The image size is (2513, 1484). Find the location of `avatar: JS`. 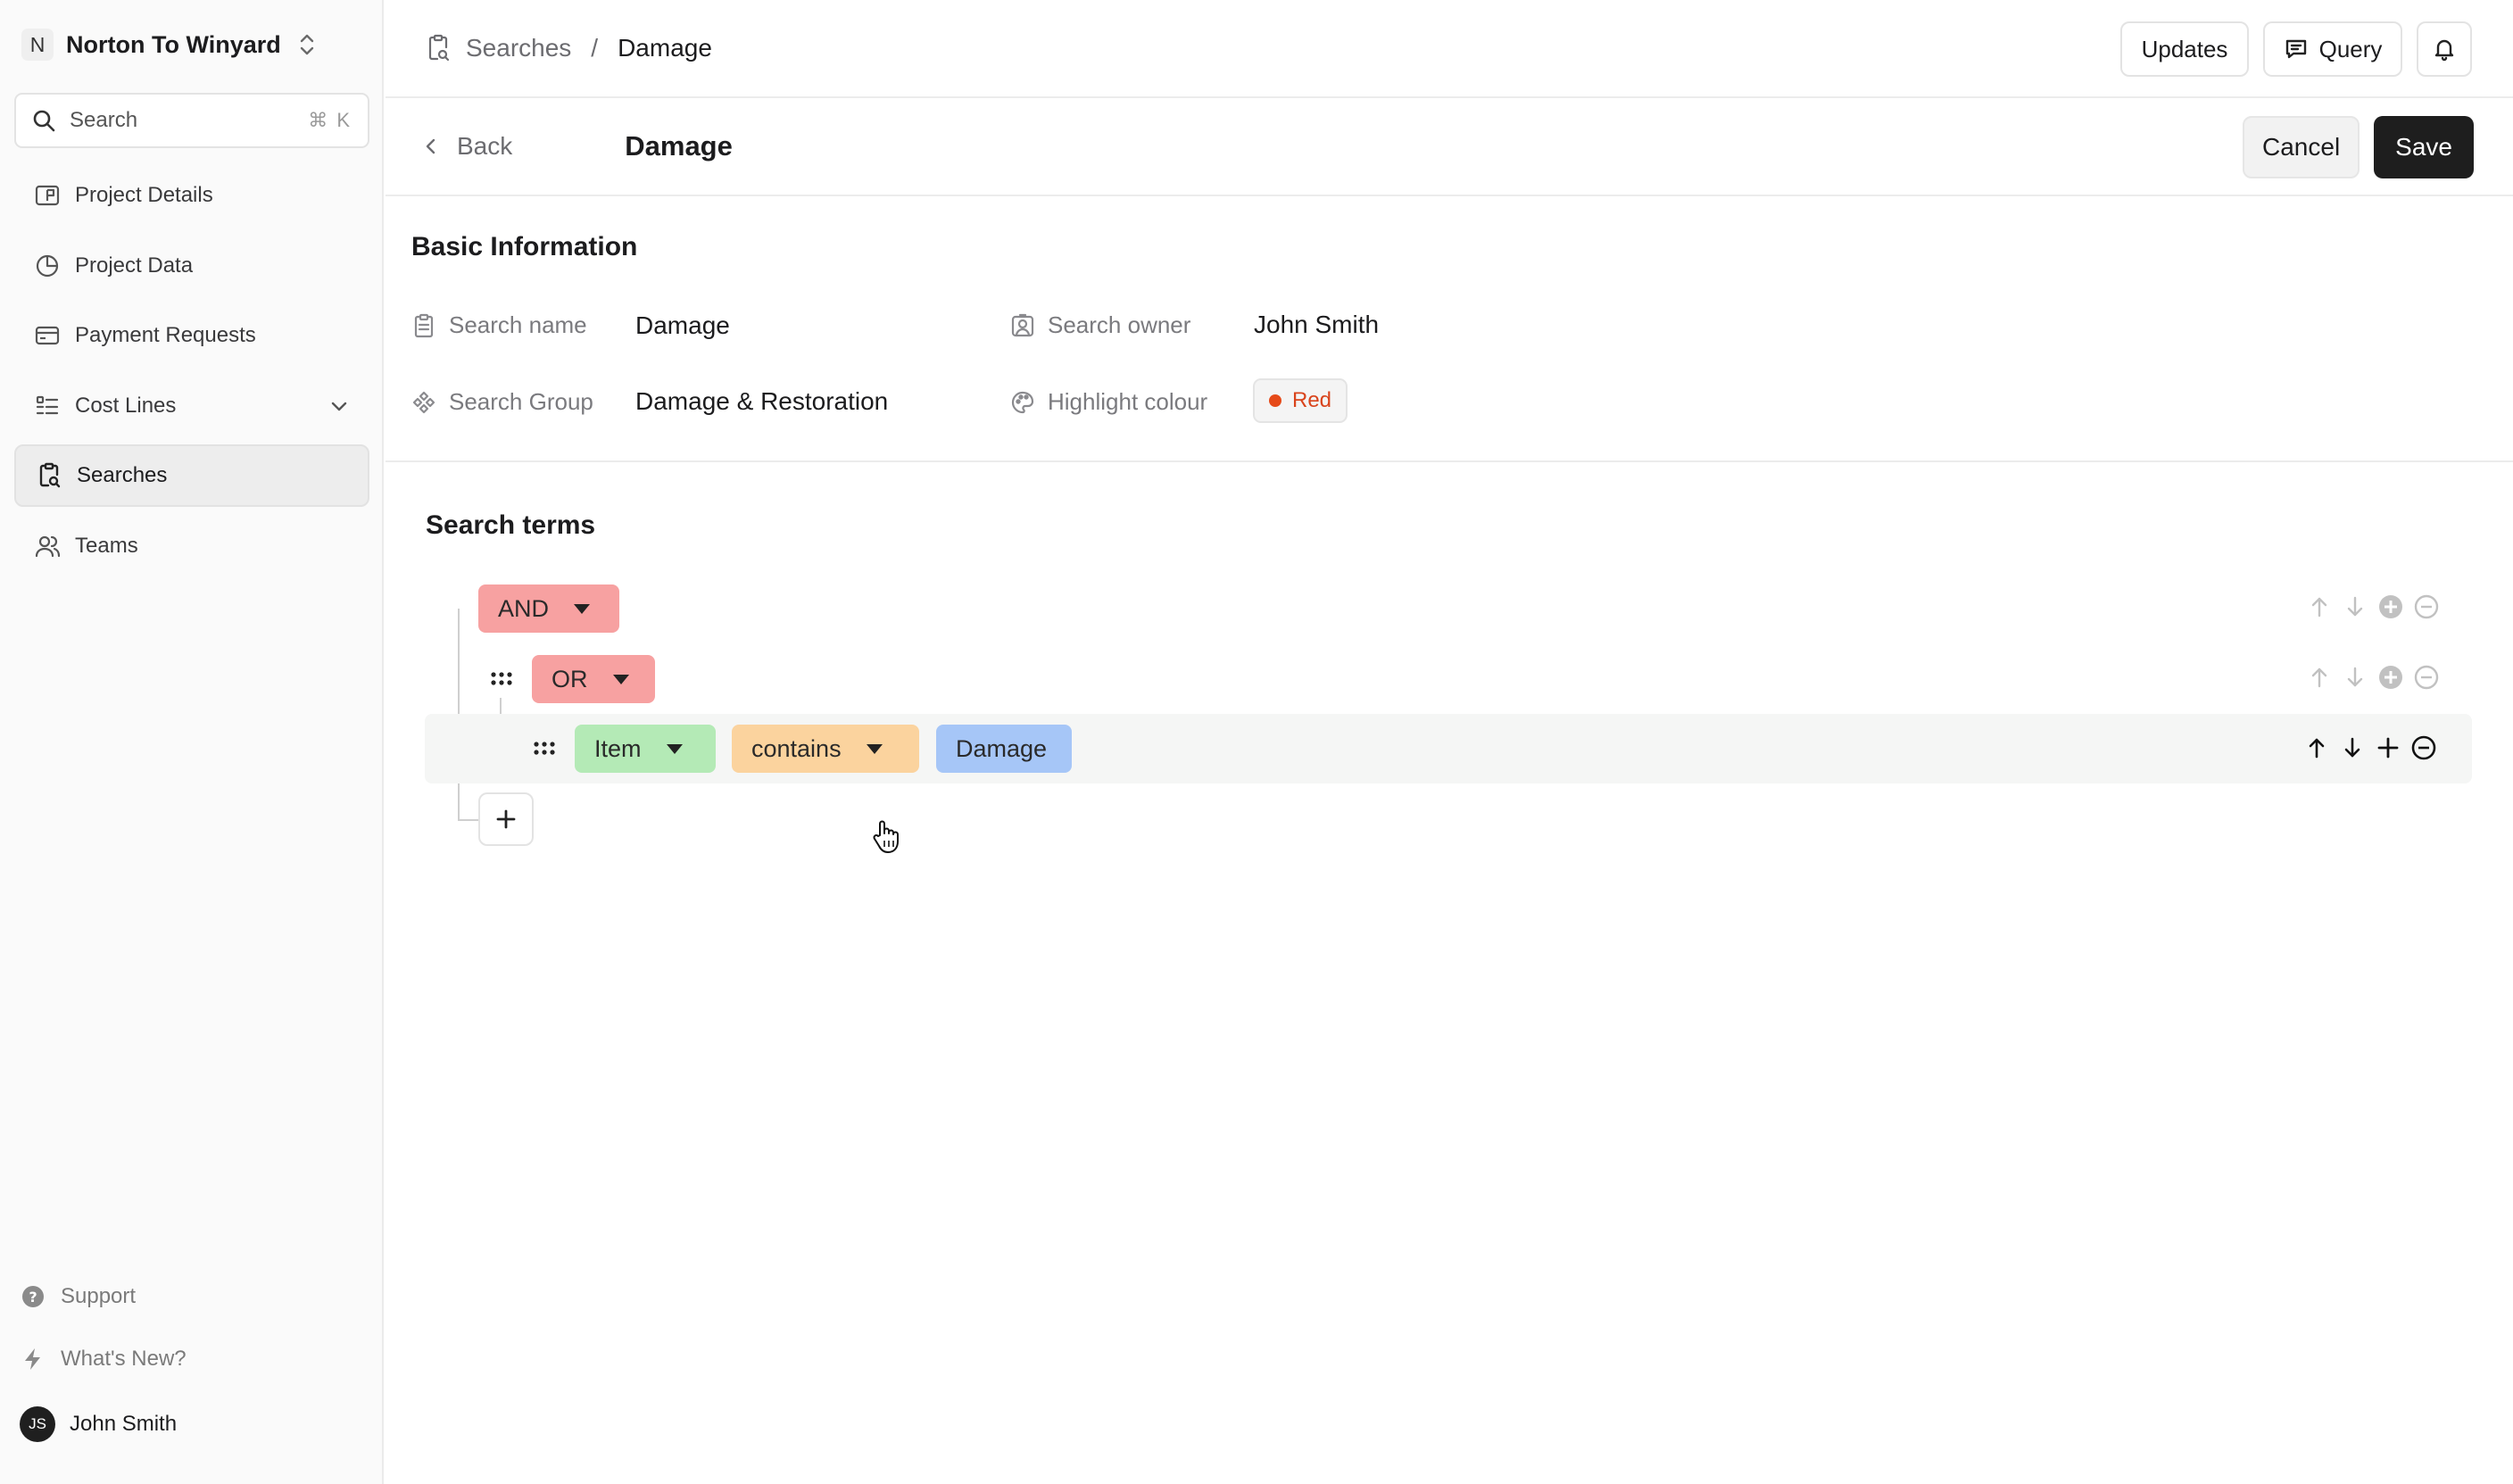

avatar: JS is located at coordinates (37, 1424).